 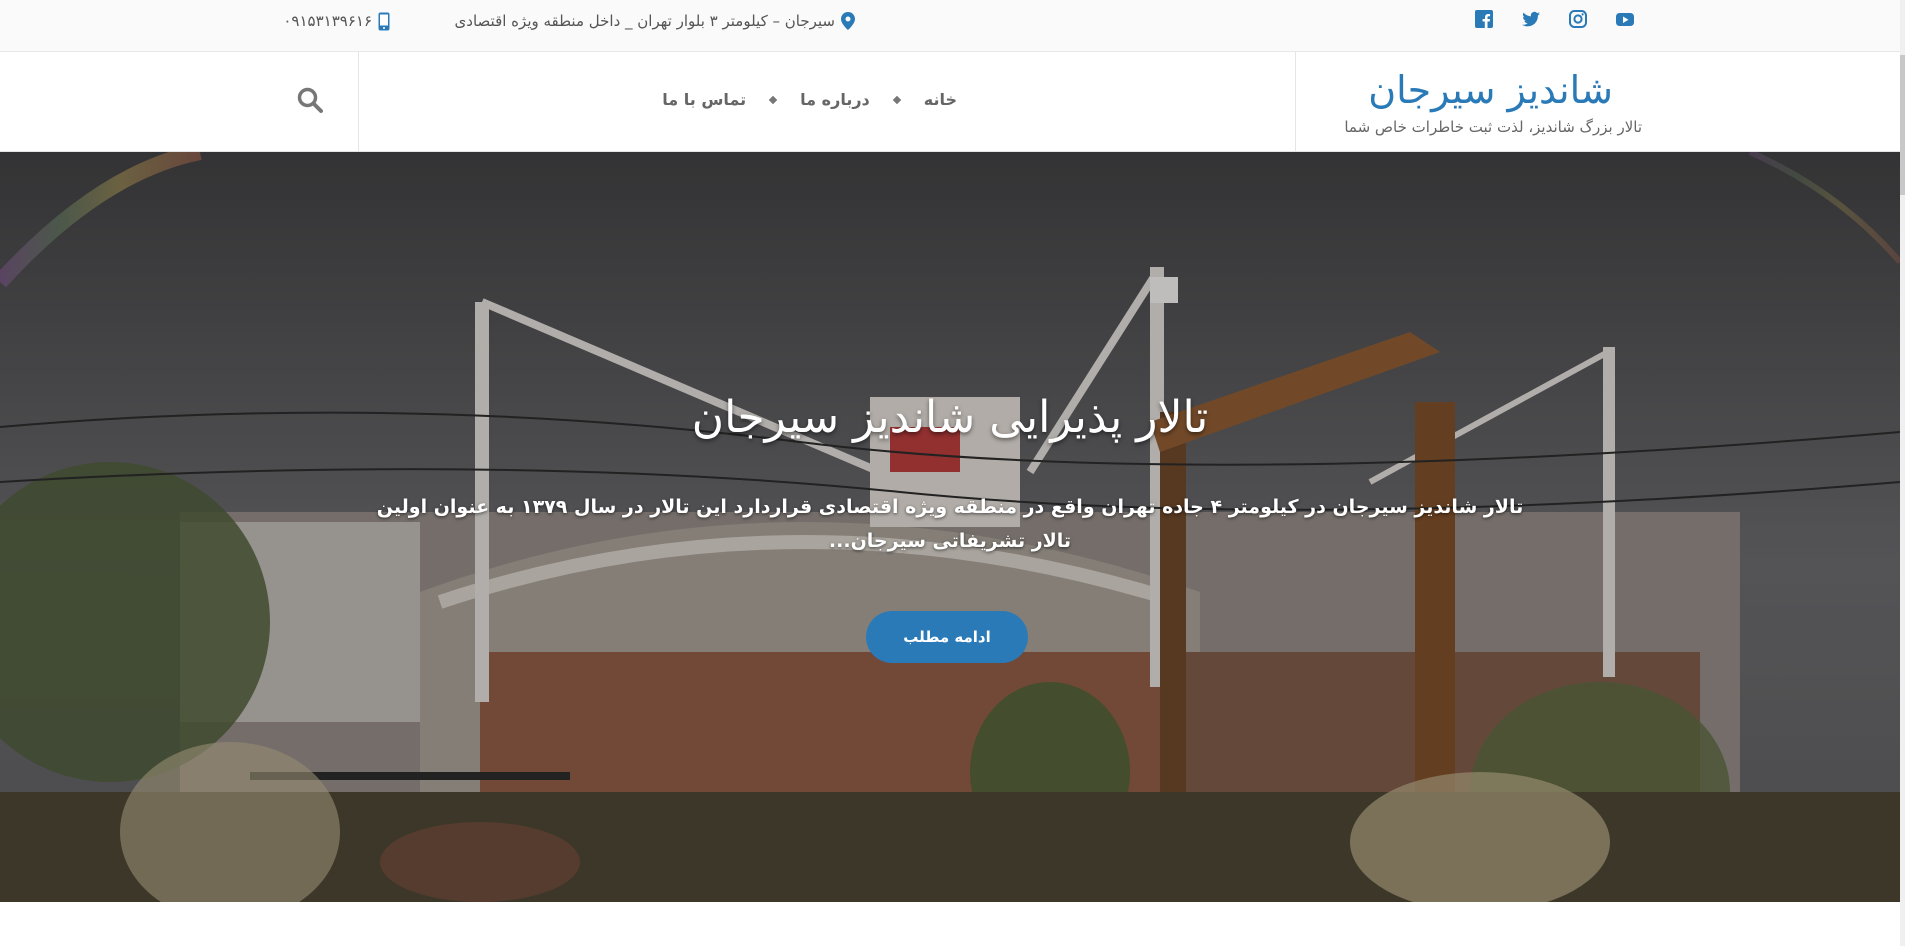 I want to click on mobile-phone-icon, so click(x=384, y=21).